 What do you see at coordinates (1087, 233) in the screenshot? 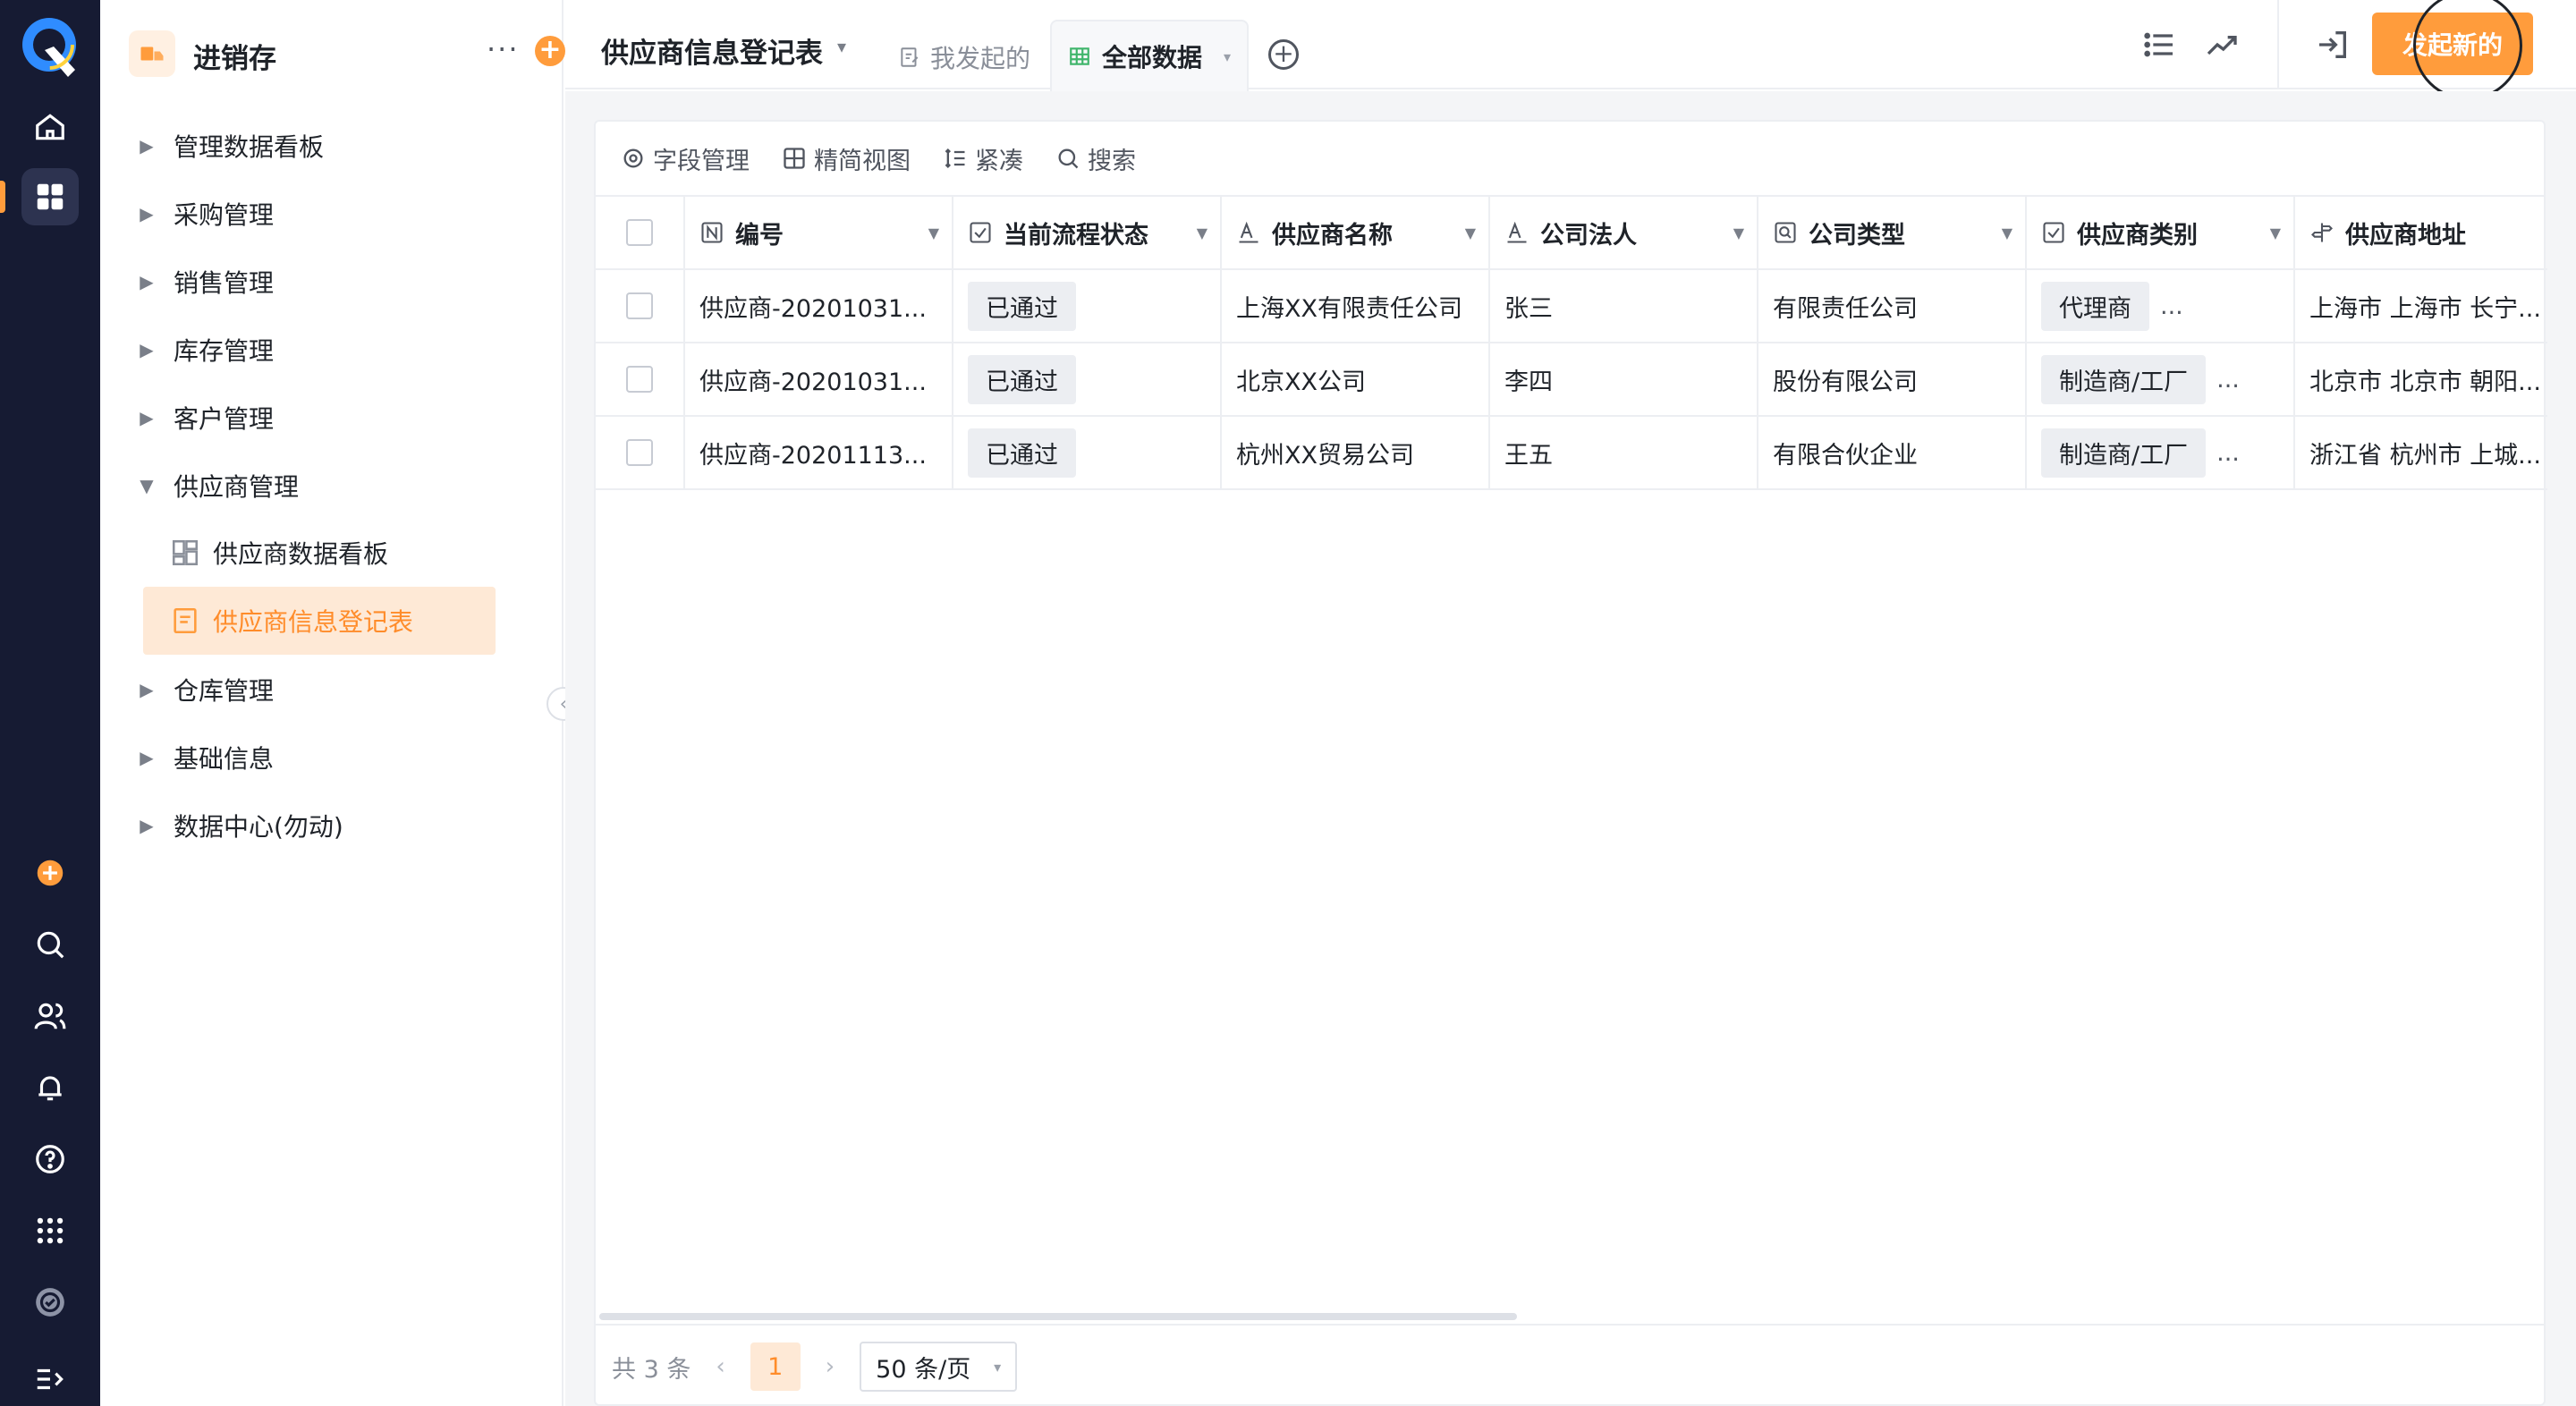
I see `column-header-status: 当前流程状态 ▼` at bounding box center [1087, 233].